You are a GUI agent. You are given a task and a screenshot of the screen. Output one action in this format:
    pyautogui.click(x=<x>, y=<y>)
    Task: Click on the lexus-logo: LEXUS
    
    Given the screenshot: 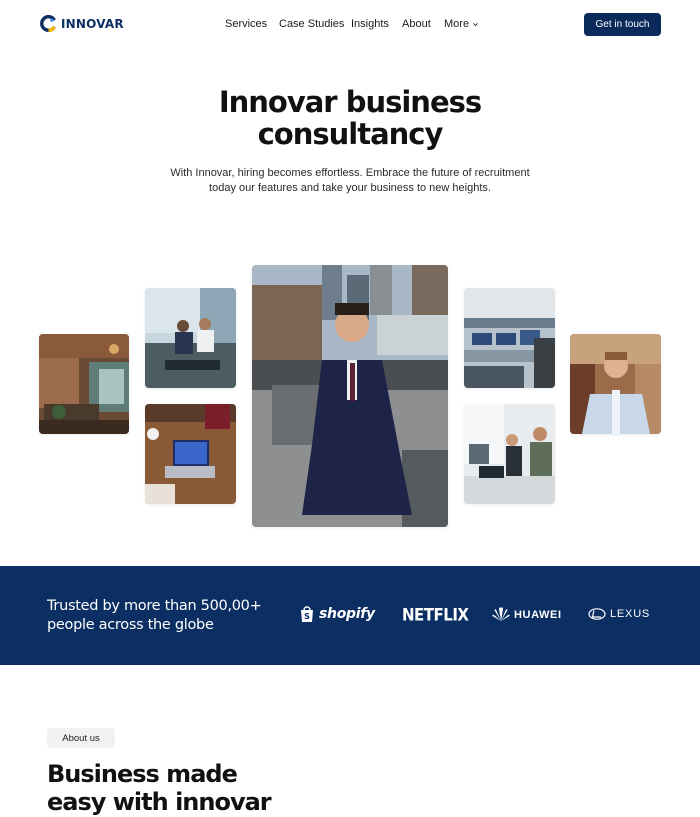 What is the action you would take?
    pyautogui.click(x=619, y=614)
    